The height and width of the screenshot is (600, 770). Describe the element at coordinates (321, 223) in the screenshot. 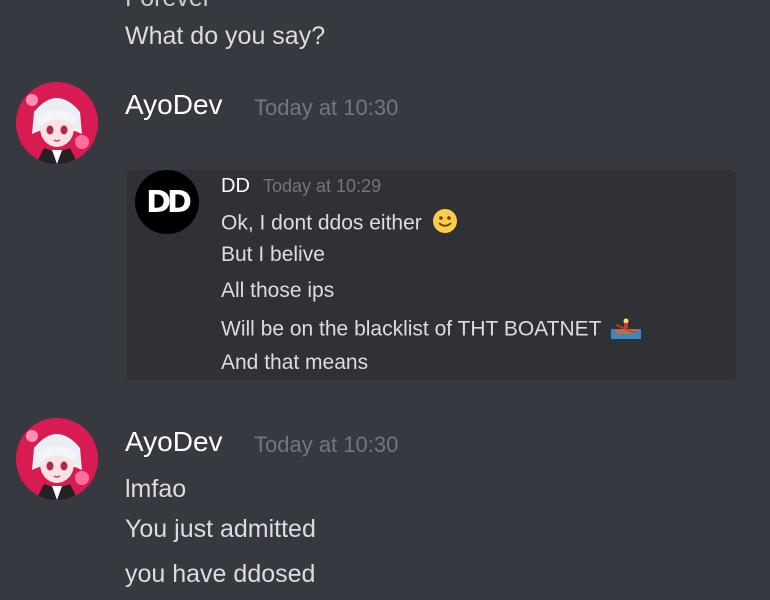

I see `quoted-line-text: Ok, I dont ddos either` at that location.